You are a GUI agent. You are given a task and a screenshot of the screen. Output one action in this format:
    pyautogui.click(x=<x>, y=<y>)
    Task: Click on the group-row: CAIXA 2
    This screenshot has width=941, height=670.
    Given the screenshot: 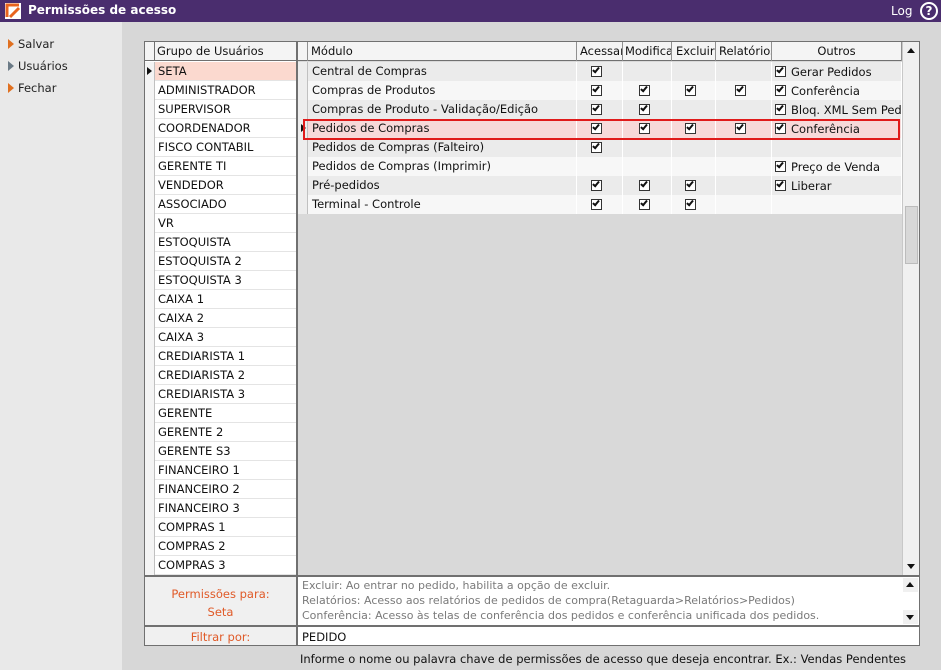 What is the action you would take?
    pyautogui.click(x=220, y=318)
    